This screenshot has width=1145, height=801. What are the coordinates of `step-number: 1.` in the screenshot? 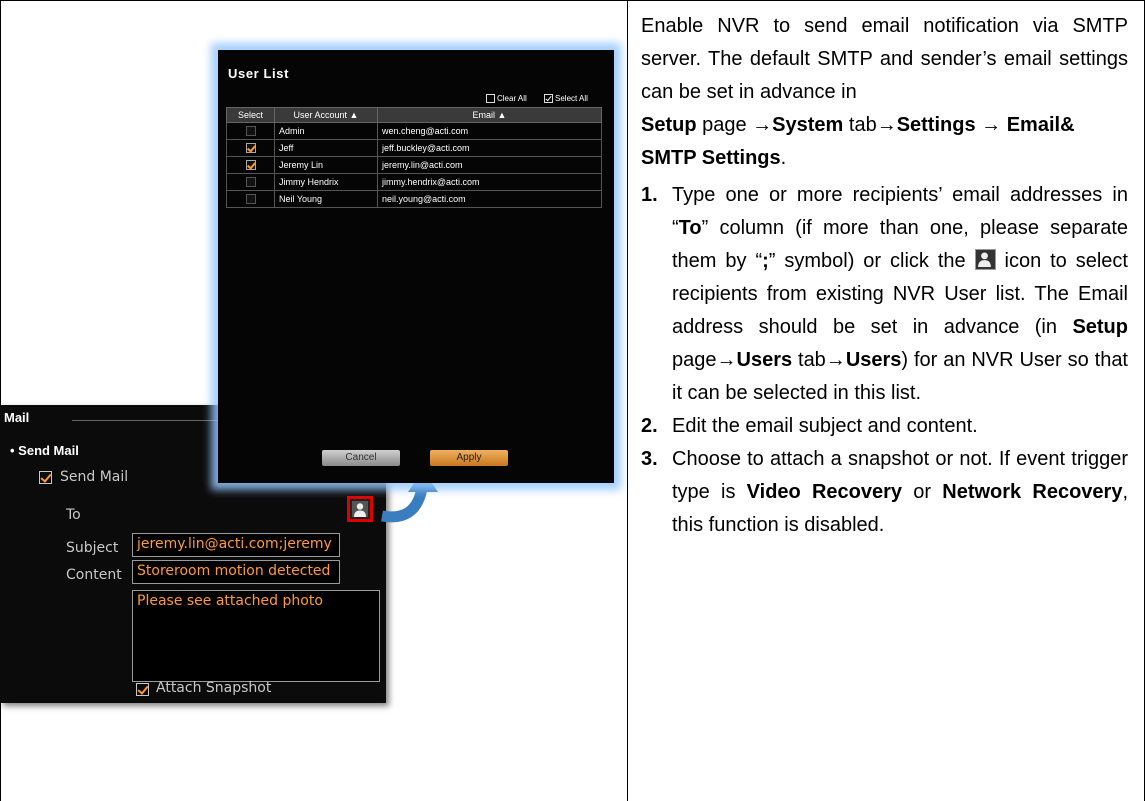 It's located at (649, 195).